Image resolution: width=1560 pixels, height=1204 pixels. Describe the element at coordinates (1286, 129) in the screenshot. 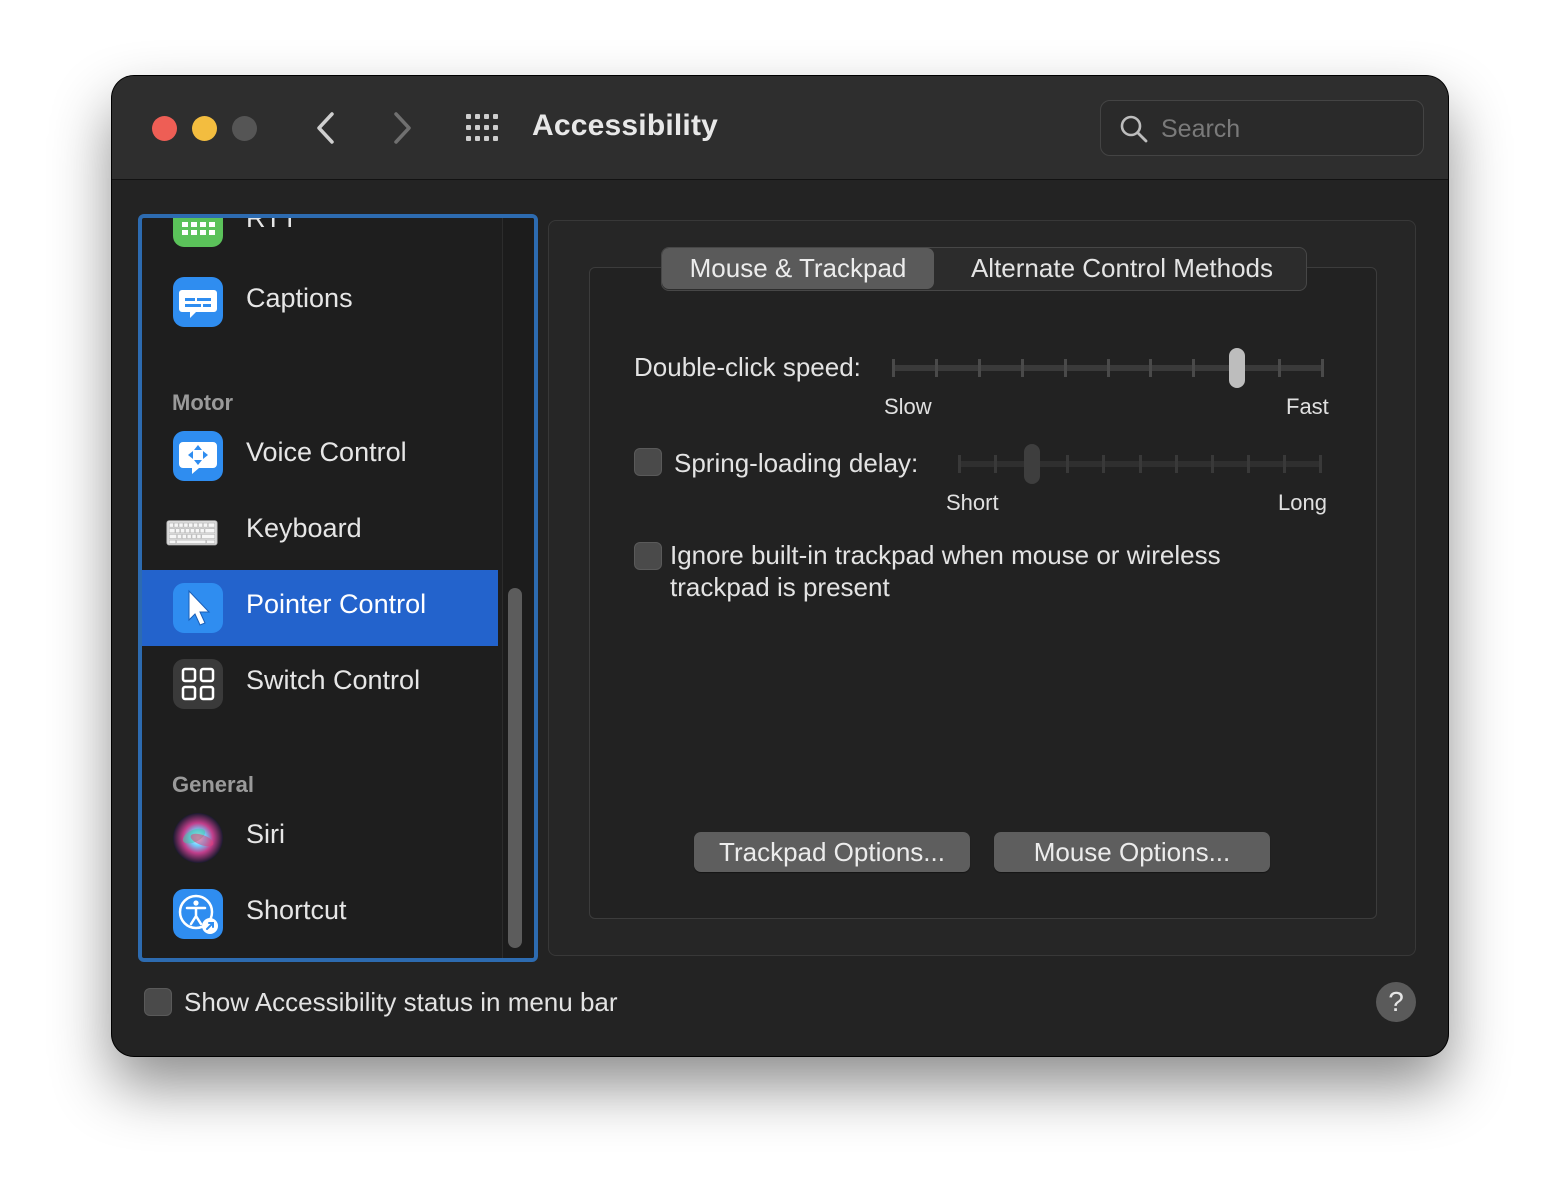

I see `search-input` at that location.